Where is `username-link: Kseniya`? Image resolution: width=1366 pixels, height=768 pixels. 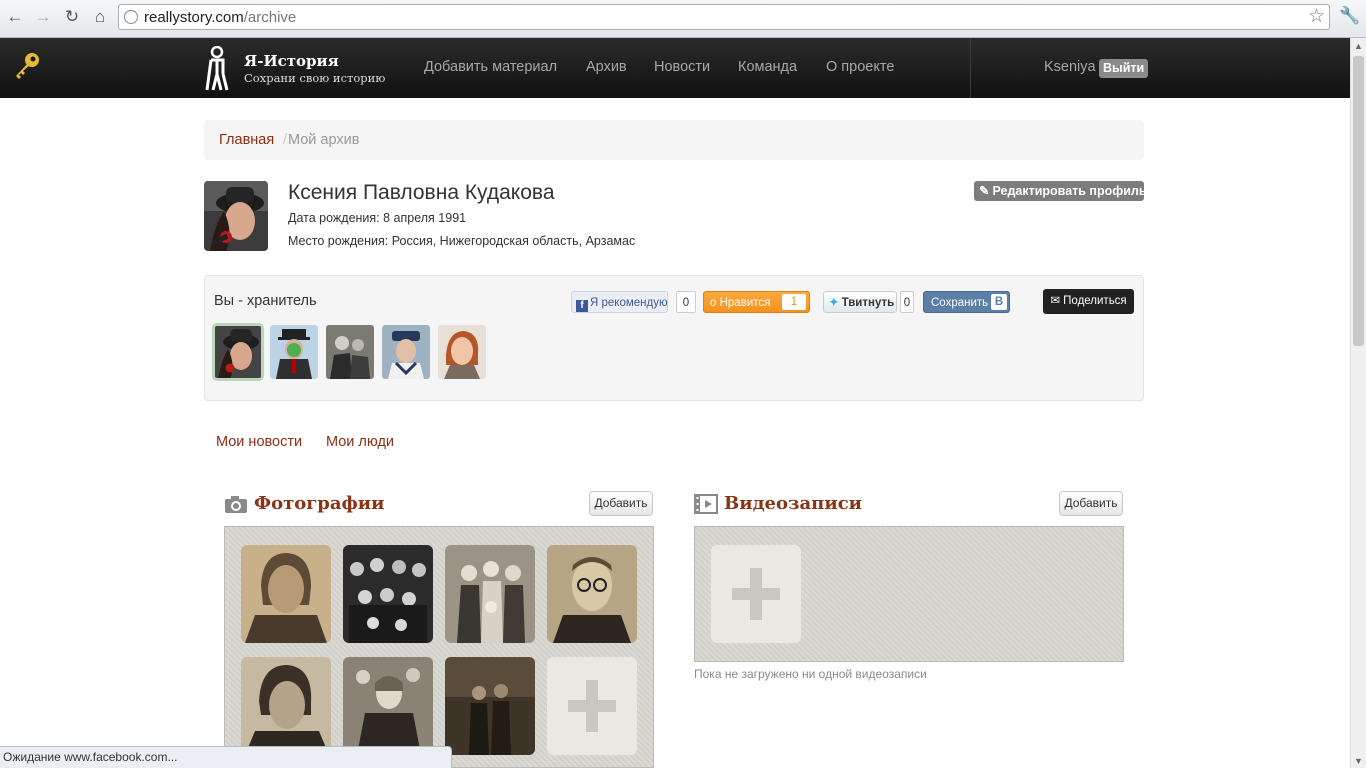
username-link: Kseniya is located at coordinates (1070, 67).